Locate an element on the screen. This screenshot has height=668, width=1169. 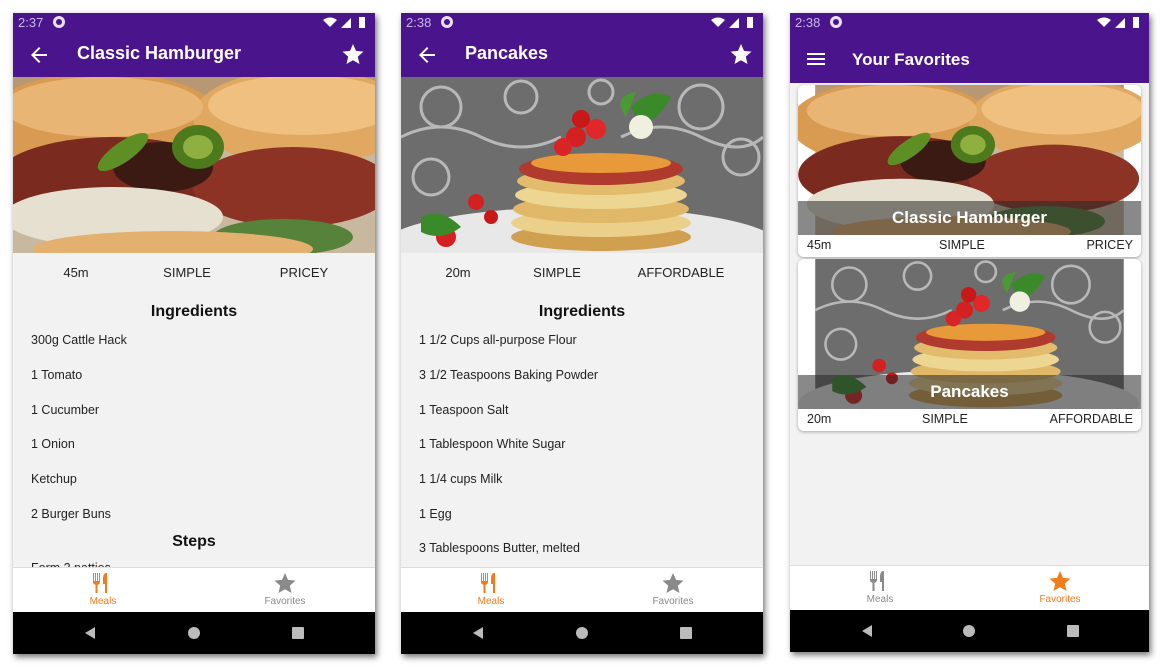
meal-card-title: Pancakes is located at coordinates (969, 392).